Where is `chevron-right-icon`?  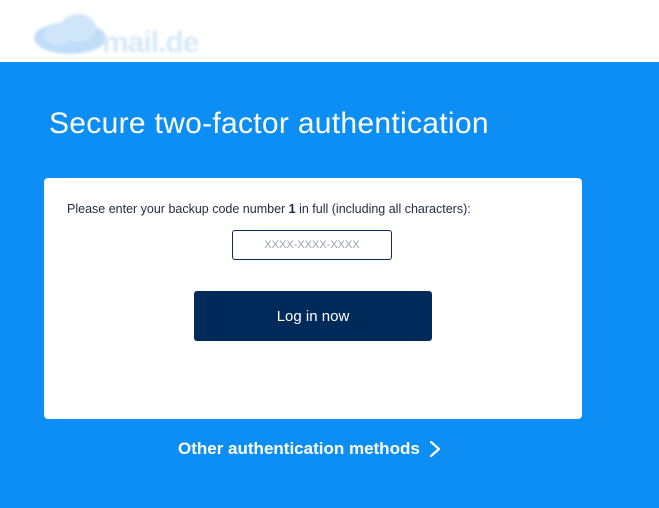 chevron-right-icon is located at coordinates (434, 449).